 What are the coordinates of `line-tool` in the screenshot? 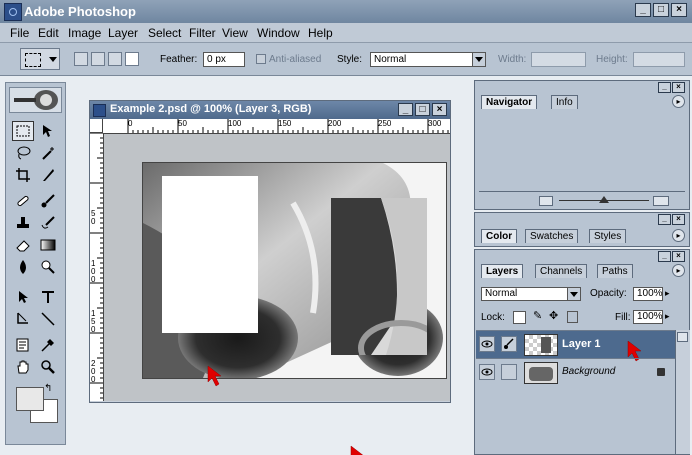 It's located at (48, 319).